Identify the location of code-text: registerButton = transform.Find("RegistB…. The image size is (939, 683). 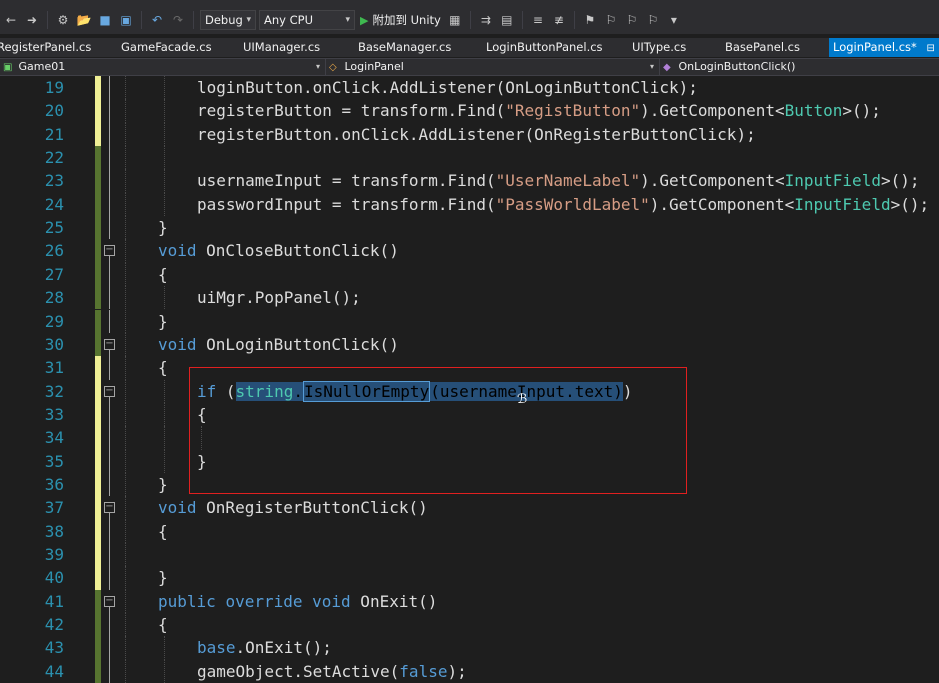
(539, 110).